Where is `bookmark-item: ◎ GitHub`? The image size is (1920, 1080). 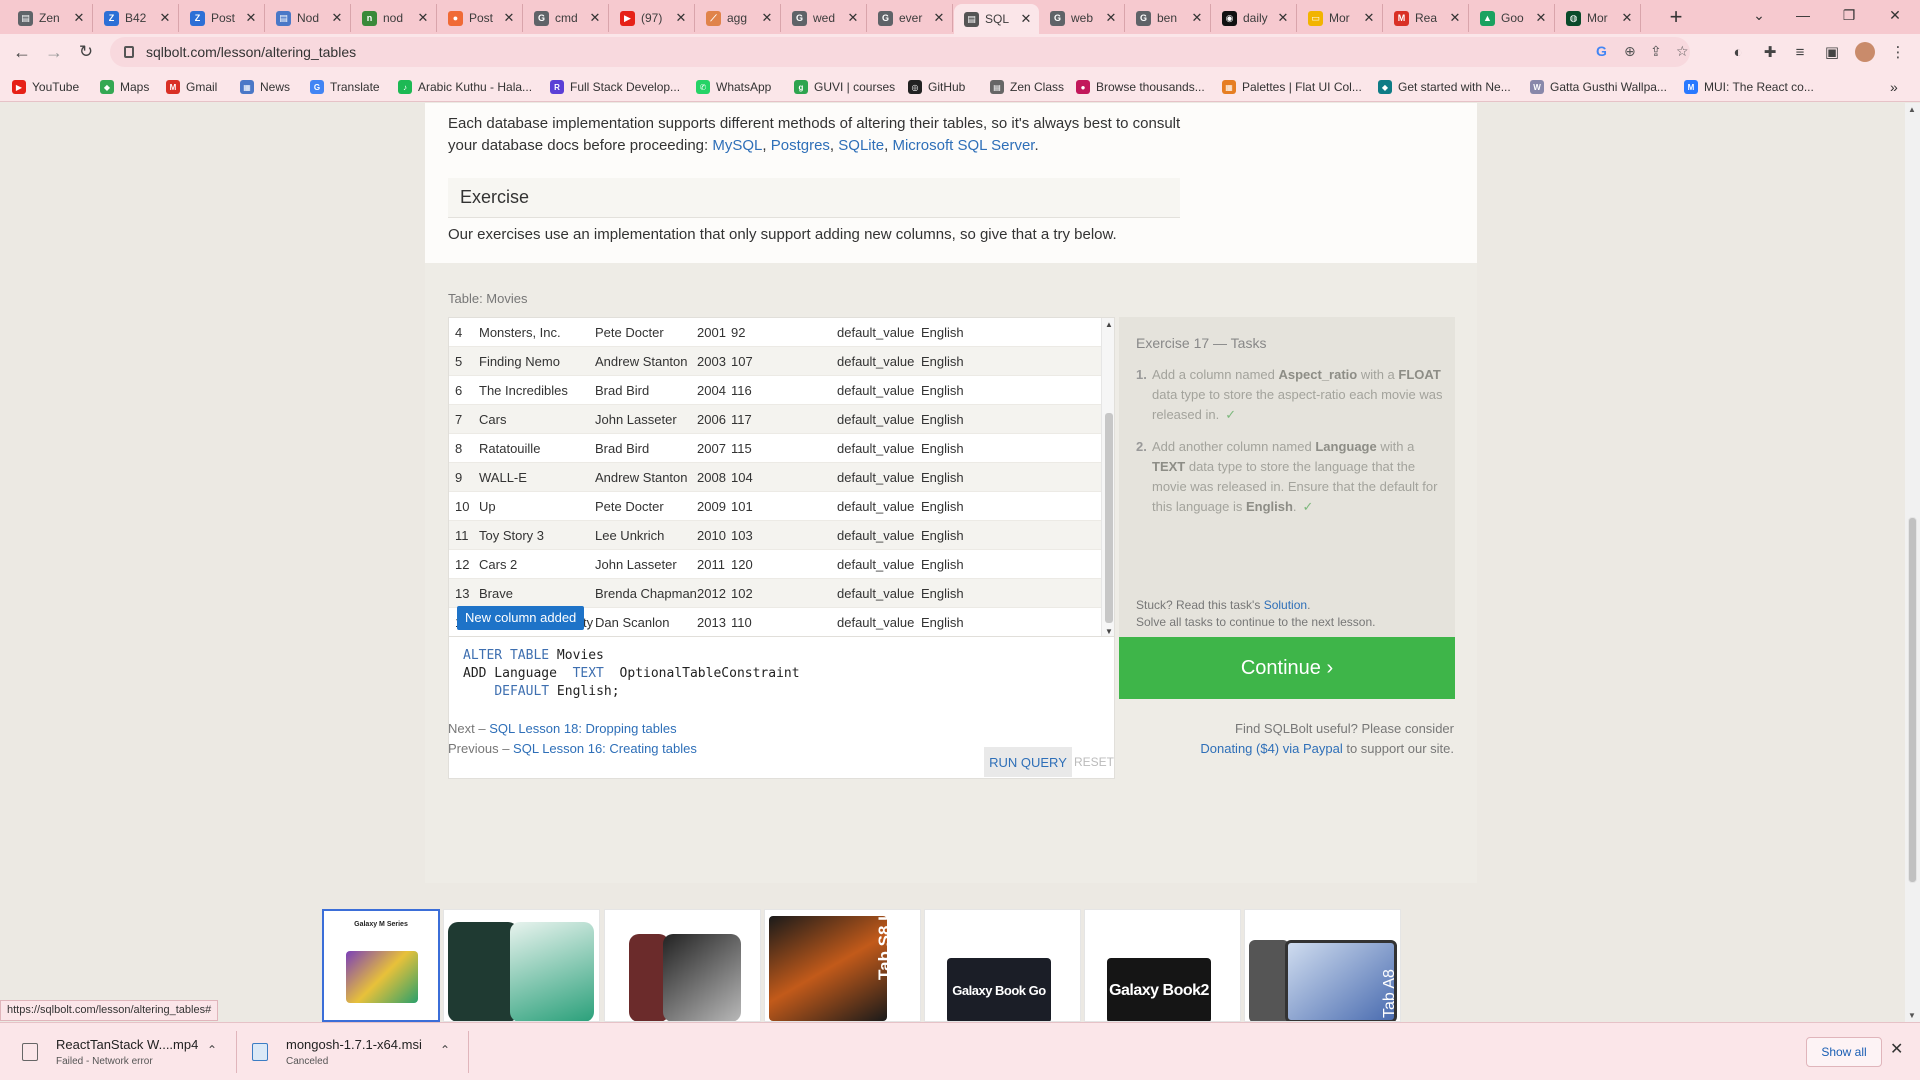
bookmark-item: ◎ GitHub is located at coordinates (936, 87).